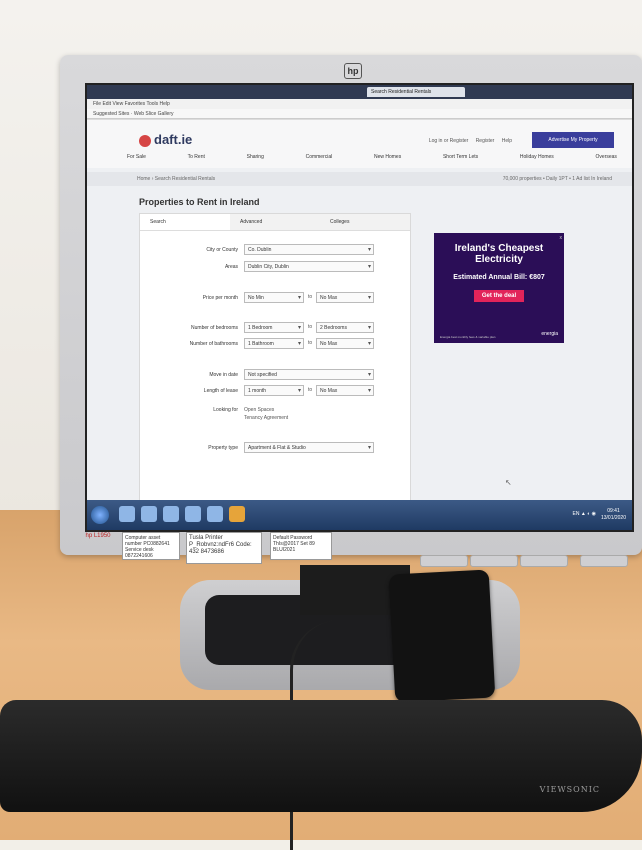 The width and height of the screenshot is (642, 850). What do you see at coordinates (225, 410) in the screenshot?
I see `facilities-label: Looking for` at bounding box center [225, 410].